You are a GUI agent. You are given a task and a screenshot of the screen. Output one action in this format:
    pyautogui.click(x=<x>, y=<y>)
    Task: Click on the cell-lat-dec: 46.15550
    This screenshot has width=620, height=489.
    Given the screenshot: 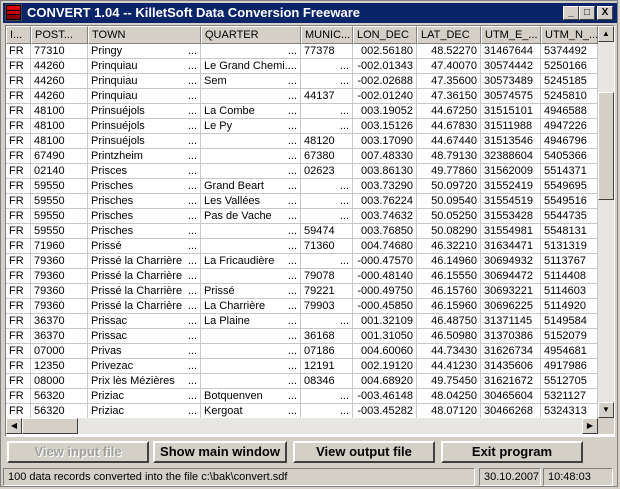 What is the action you would take?
    pyautogui.click(x=449, y=276)
    